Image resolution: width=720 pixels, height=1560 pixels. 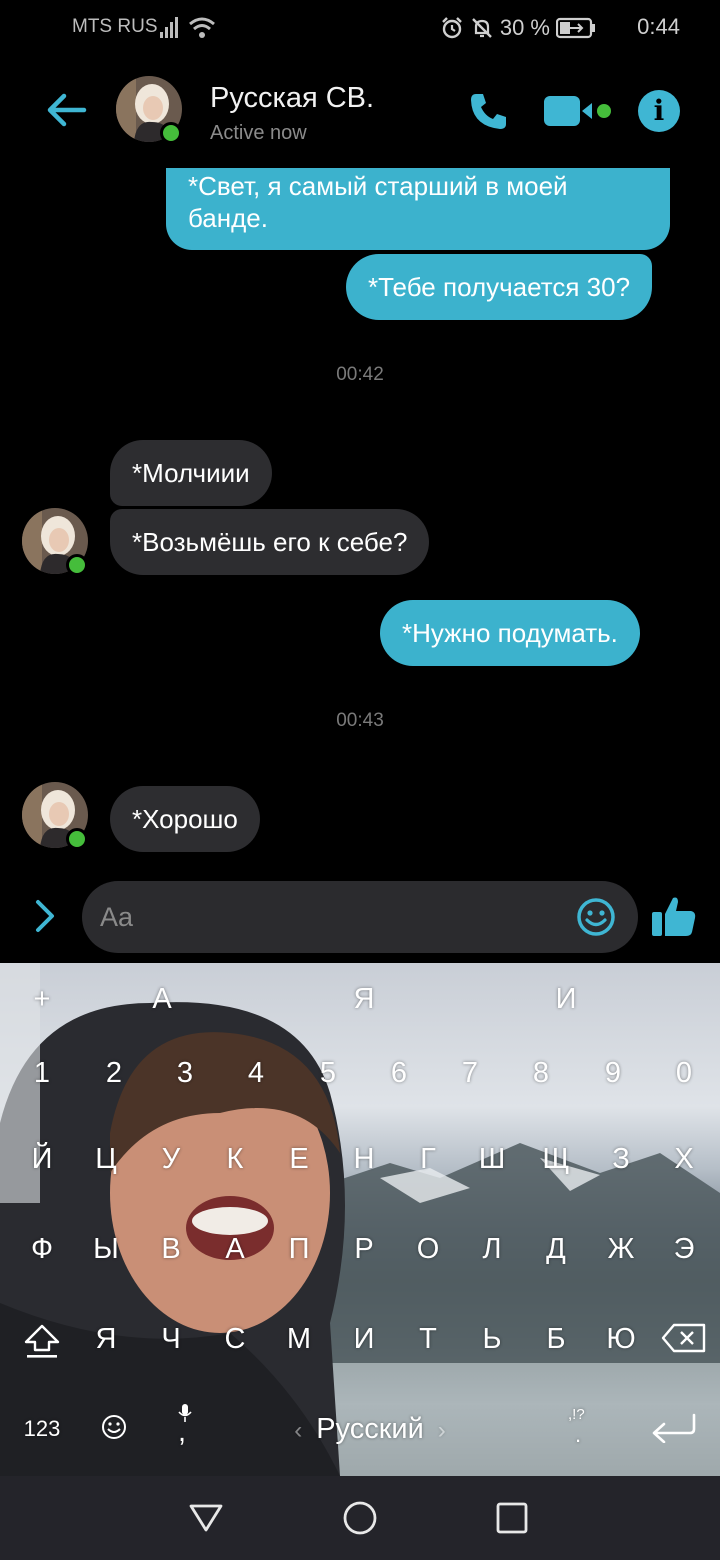 What do you see at coordinates (428, 1159) in the screenshot?
I see `key-letter: Г` at bounding box center [428, 1159].